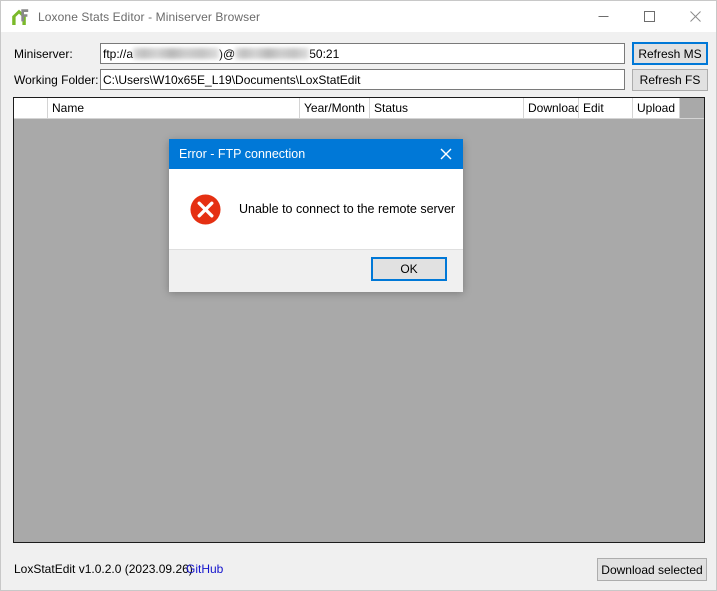 The height and width of the screenshot is (591, 717). Describe the element at coordinates (362, 53) in the screenshot. I see `miniserver-input: ftp://a )@ 50:21` at that location.